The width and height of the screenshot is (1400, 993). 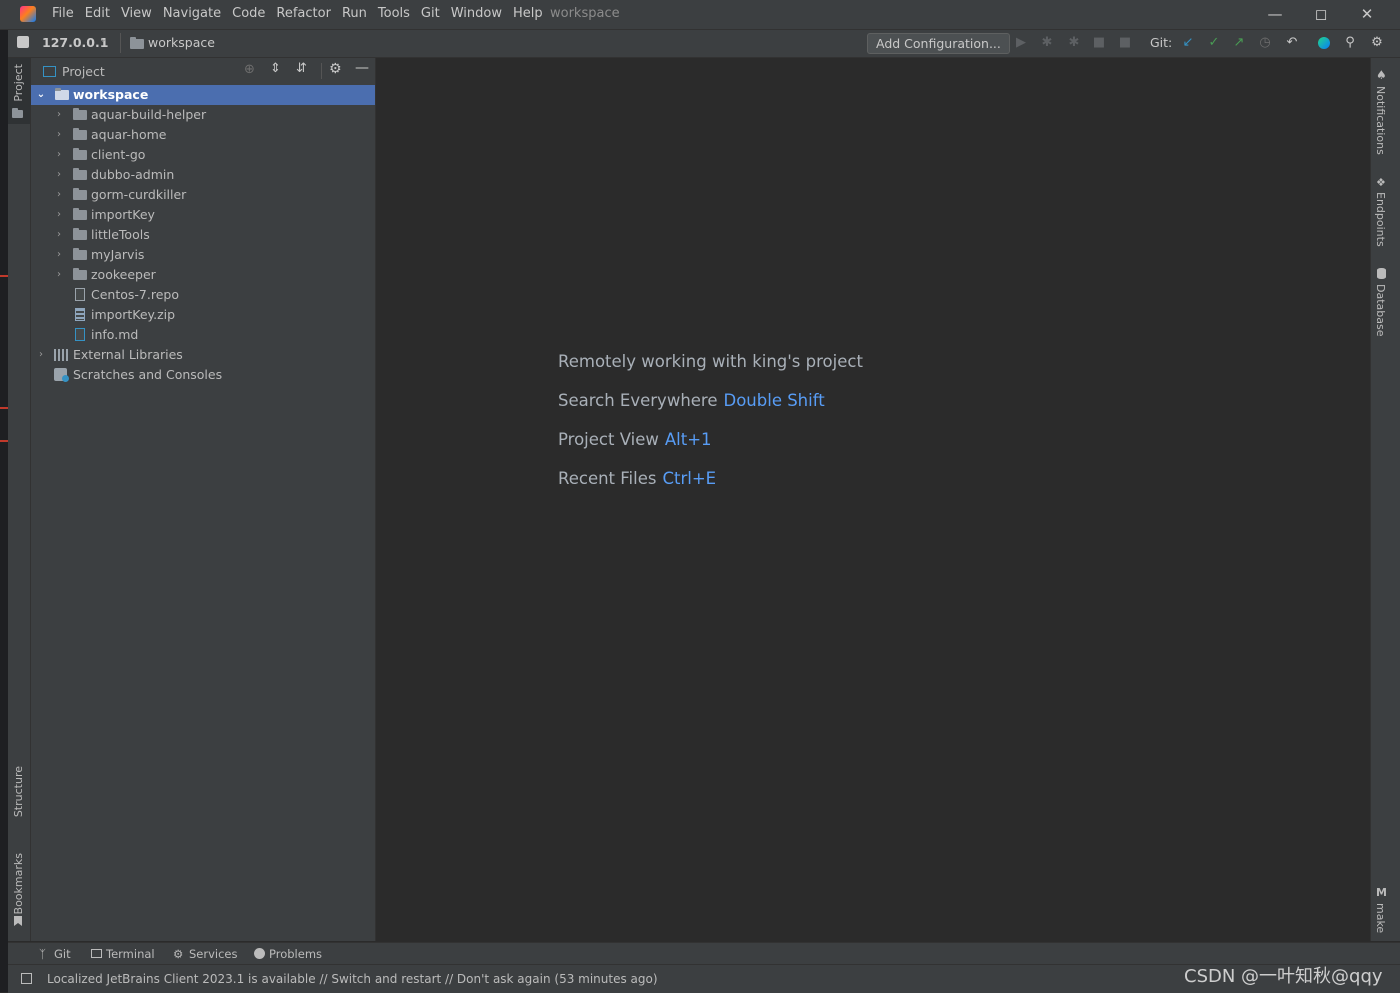 I want to click on run-icon: ▶, so click(x=1021, y=43).